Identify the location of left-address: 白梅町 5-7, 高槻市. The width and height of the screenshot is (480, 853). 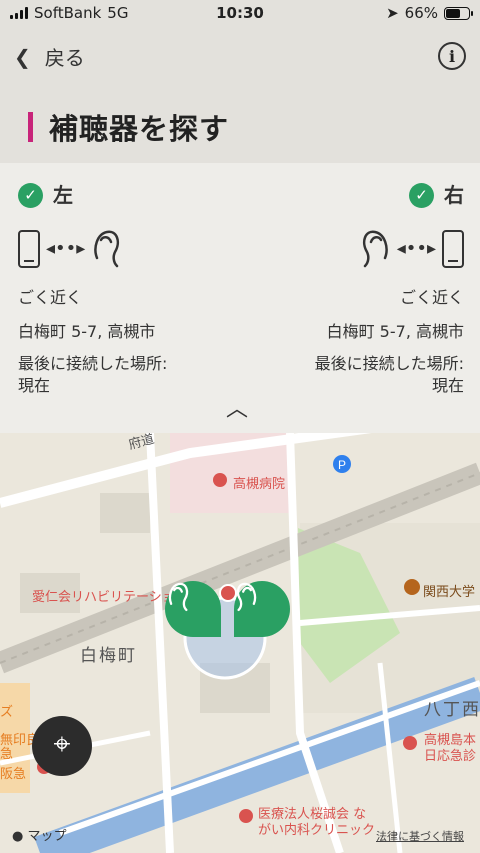
(87, 331).